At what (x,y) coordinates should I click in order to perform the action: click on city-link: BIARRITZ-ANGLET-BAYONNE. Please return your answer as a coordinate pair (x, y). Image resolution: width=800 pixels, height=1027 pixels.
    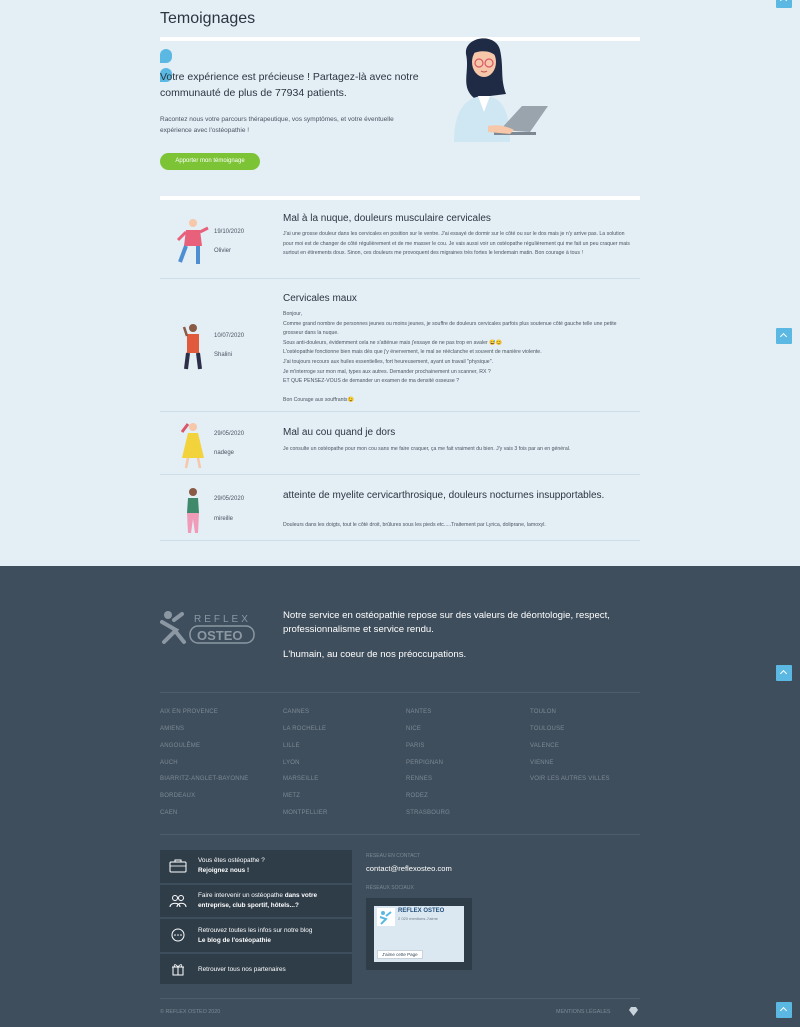
    Looking at the image, I should click on (204, 779).